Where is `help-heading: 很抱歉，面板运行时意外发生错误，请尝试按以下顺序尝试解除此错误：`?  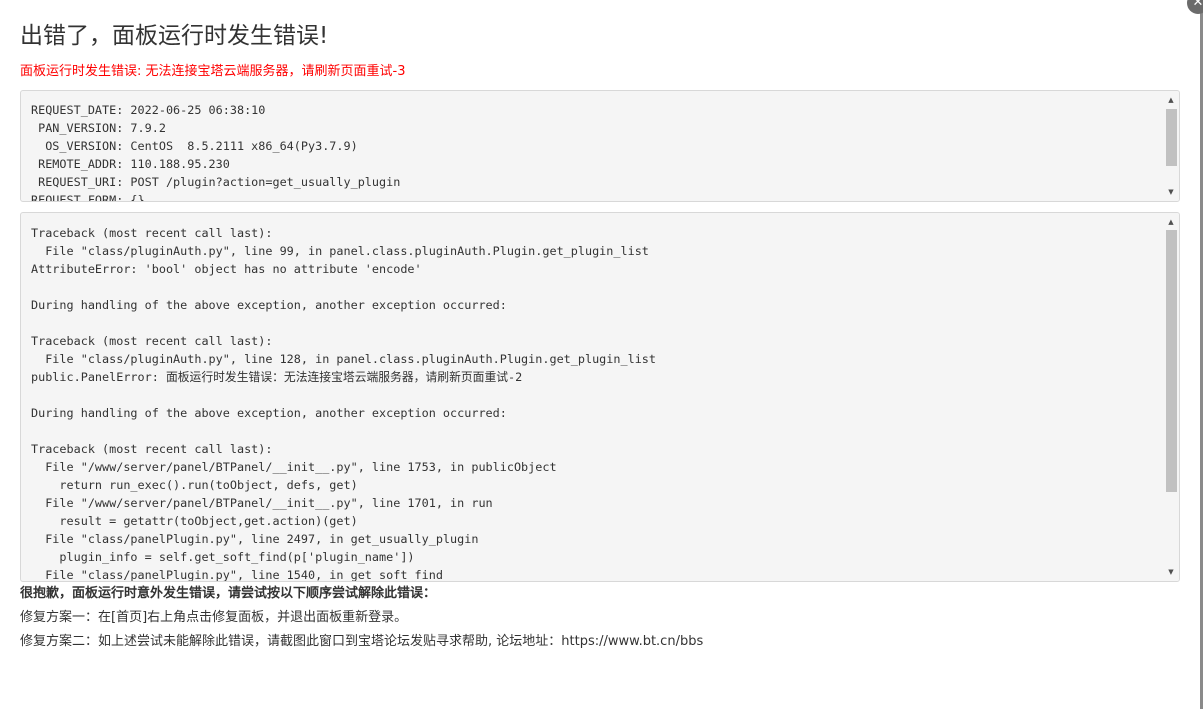 help-heading: 很抱歉，面板运行时意外发生错误，请尝试按以下顺序尝试解除此错误： is located at coordinates (228, 593).